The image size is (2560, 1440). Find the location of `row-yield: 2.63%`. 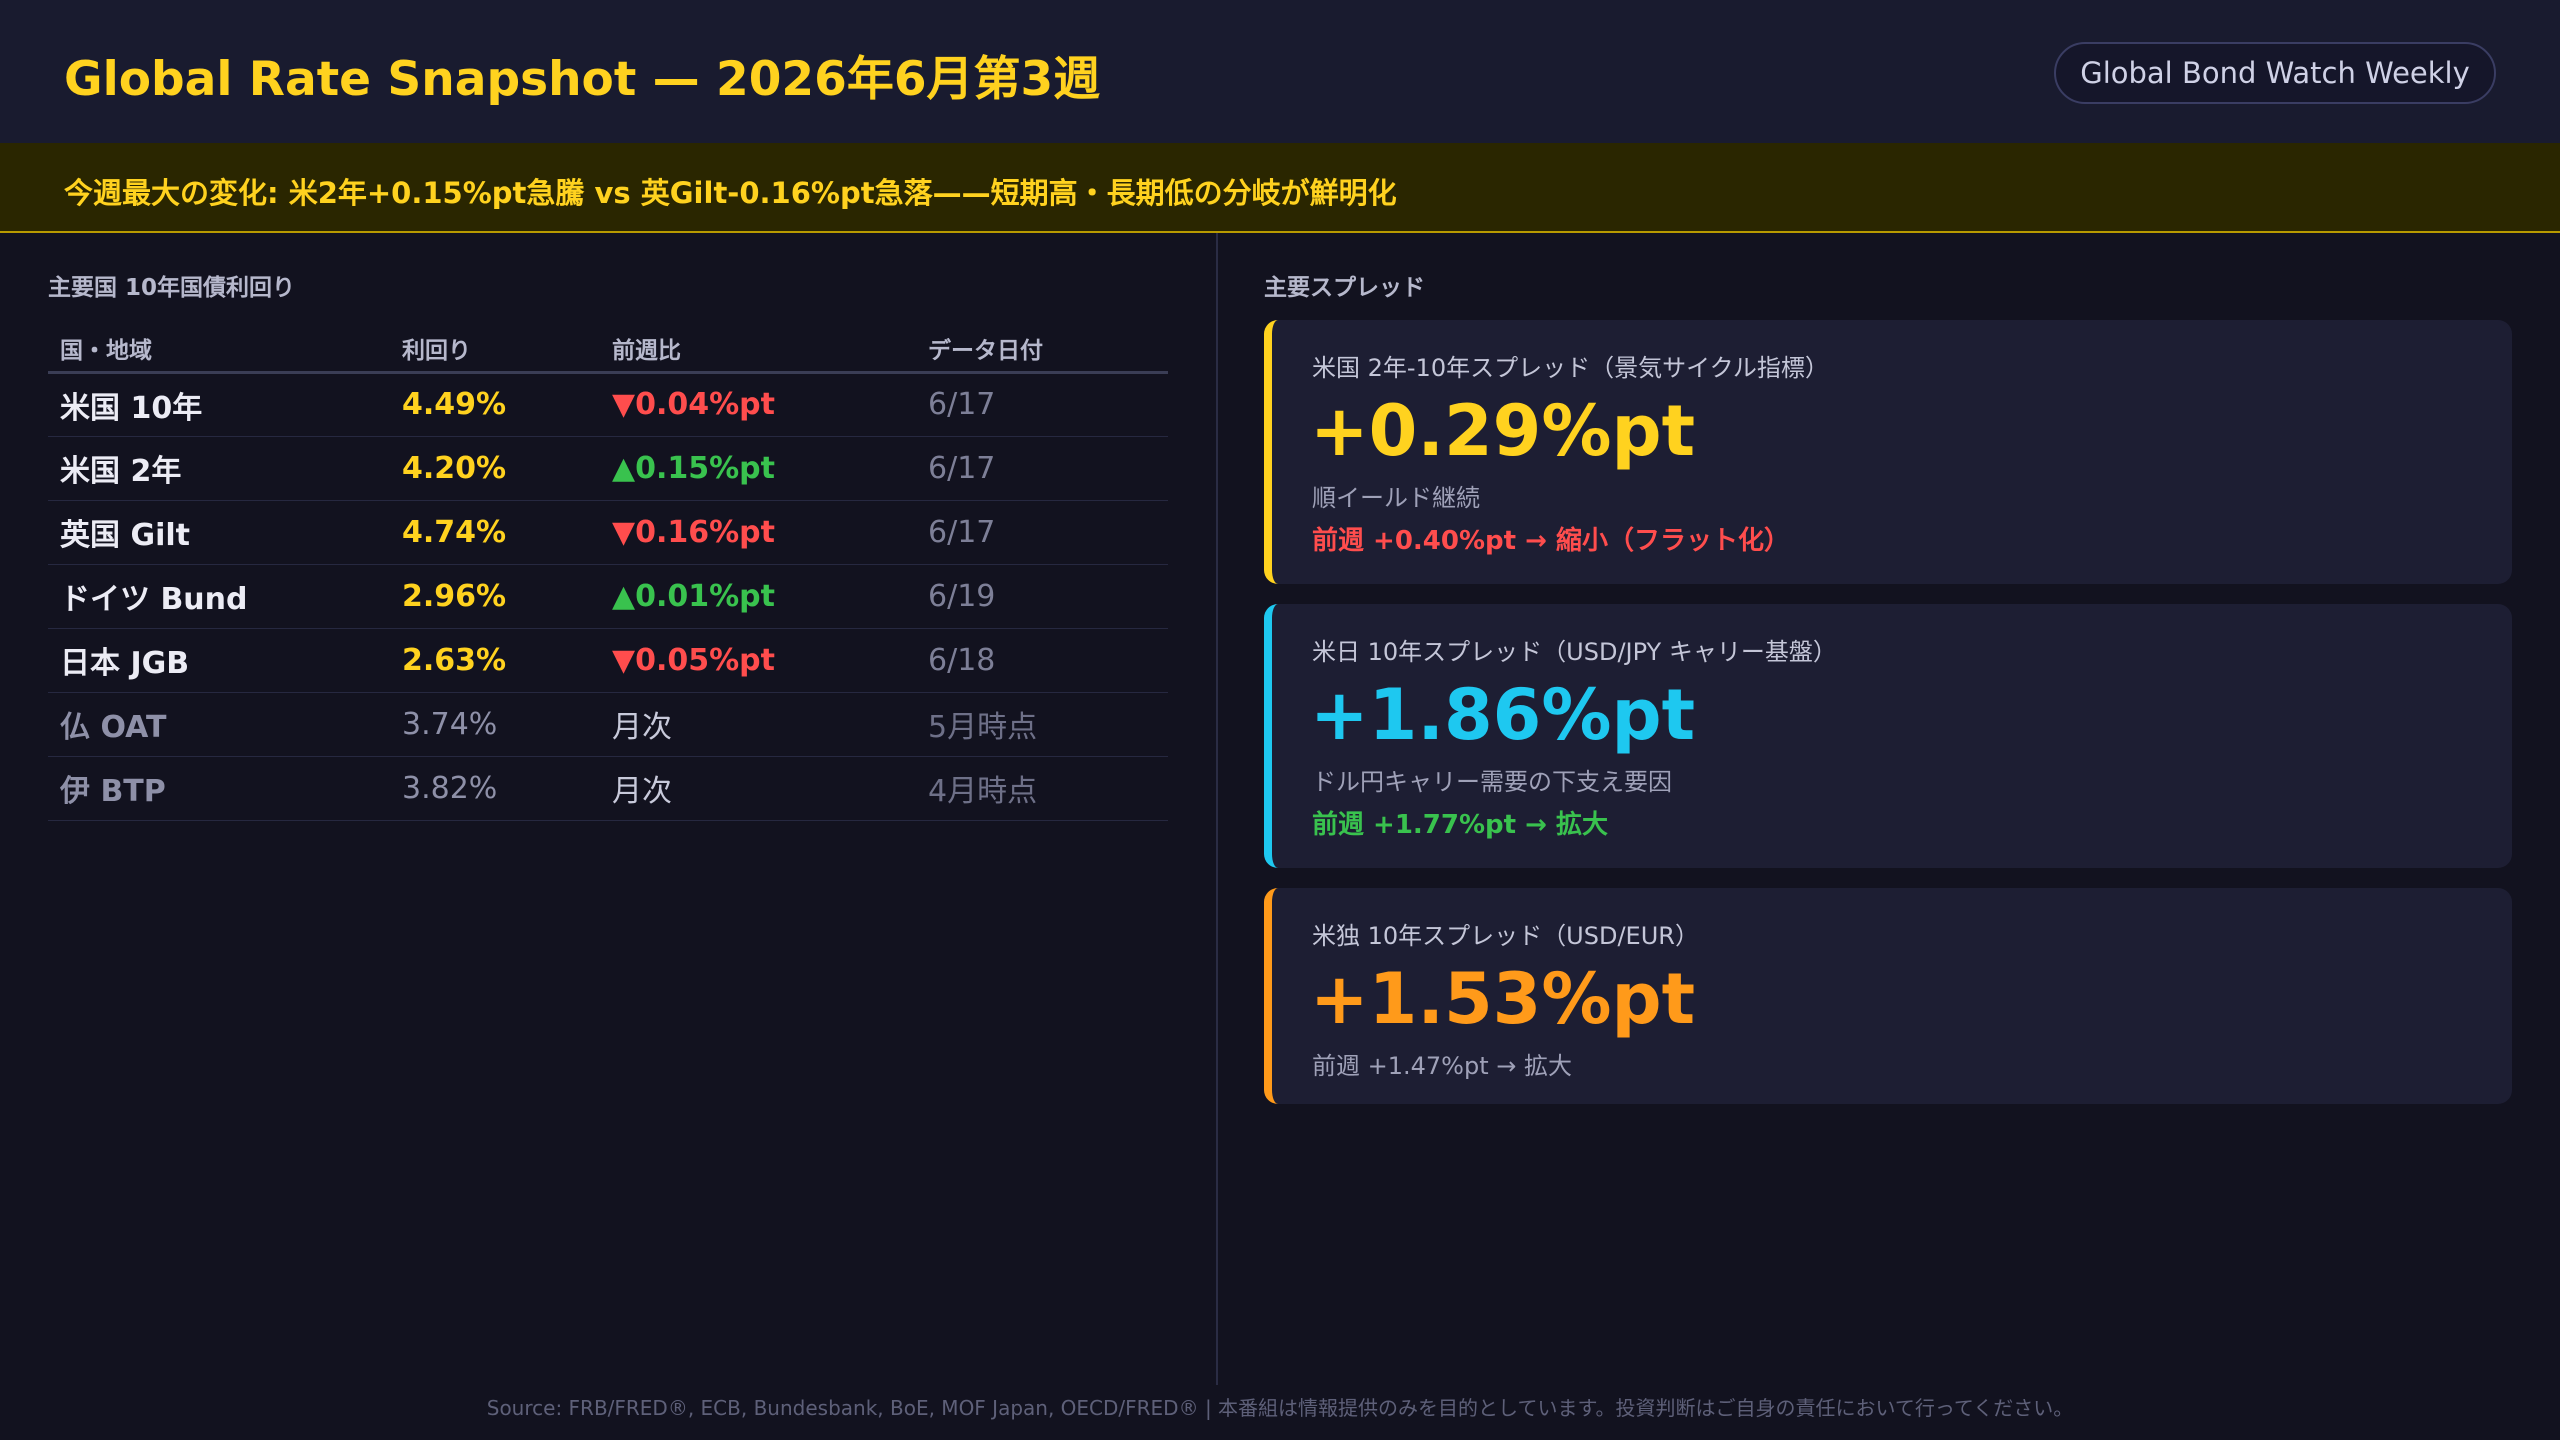

row-yield: 2.63% is located at coordinates (495, 660).